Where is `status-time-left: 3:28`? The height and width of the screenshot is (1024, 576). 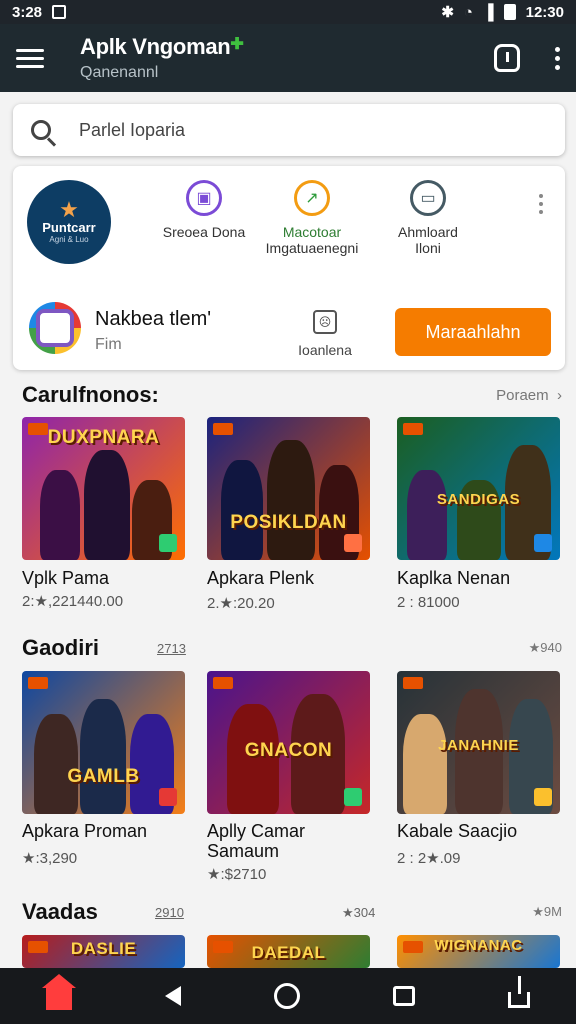
status-time-left: 3:28 is located at coordinates (27, 12).